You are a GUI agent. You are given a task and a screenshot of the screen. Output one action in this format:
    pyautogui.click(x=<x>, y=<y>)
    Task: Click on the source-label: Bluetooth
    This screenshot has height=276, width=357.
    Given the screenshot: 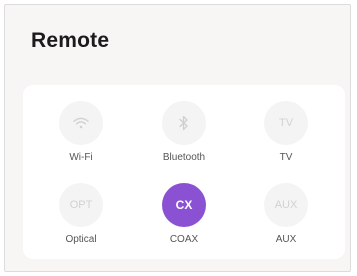 What is the action you would take?
    pyautogui.click(x=184, y=157)
    